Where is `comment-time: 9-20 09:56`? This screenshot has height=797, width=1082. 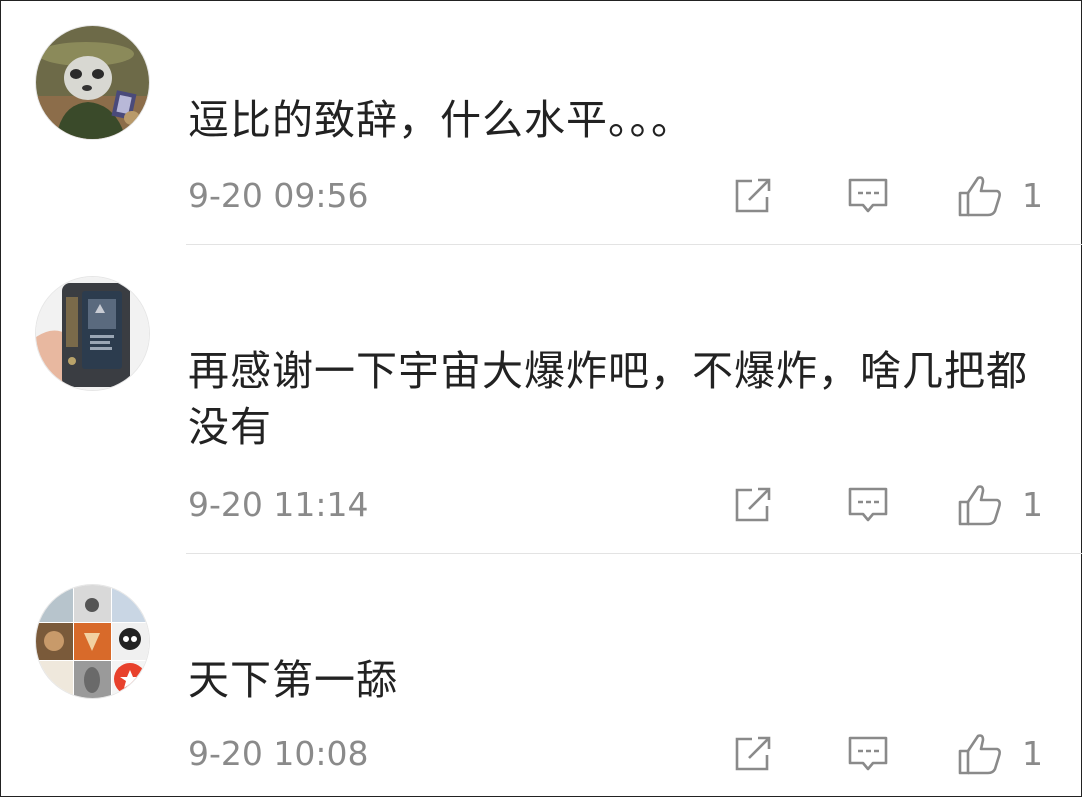
comment-time: 9-20 09:56 is located at coordinates (278, 195).